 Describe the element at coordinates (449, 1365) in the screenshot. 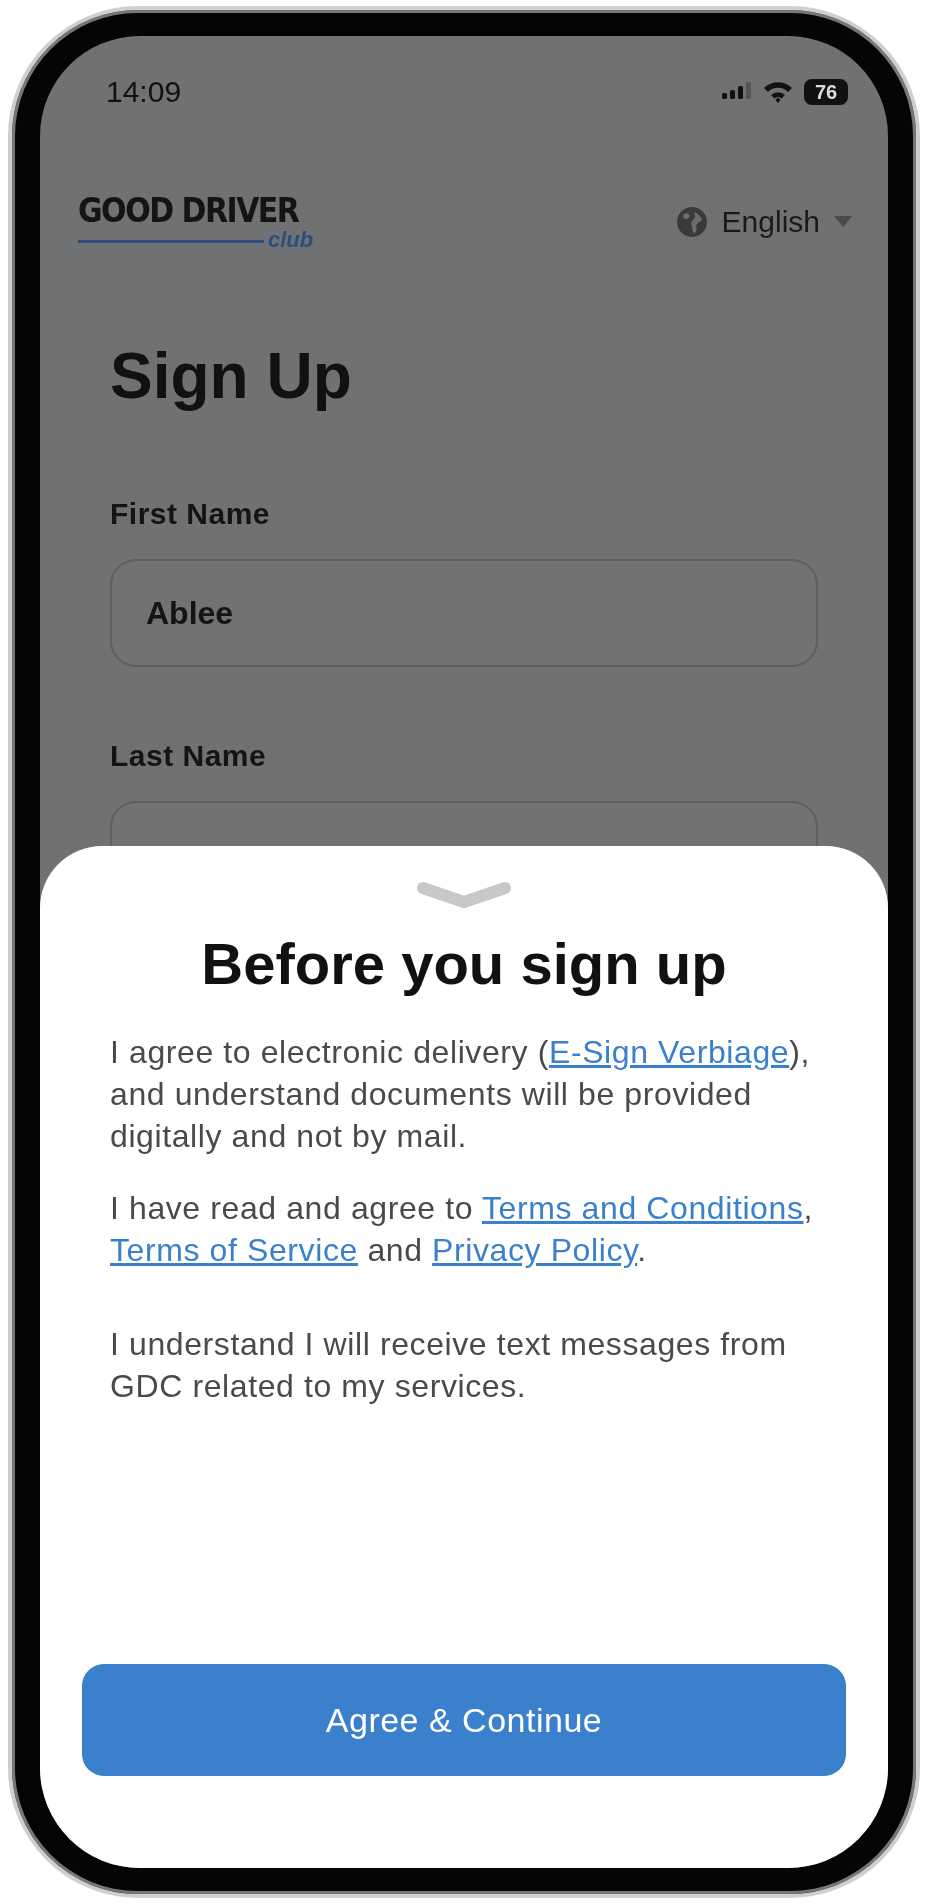

I see `consent-text: I understand I will receive text messages from GDC related to my services.` at that location.